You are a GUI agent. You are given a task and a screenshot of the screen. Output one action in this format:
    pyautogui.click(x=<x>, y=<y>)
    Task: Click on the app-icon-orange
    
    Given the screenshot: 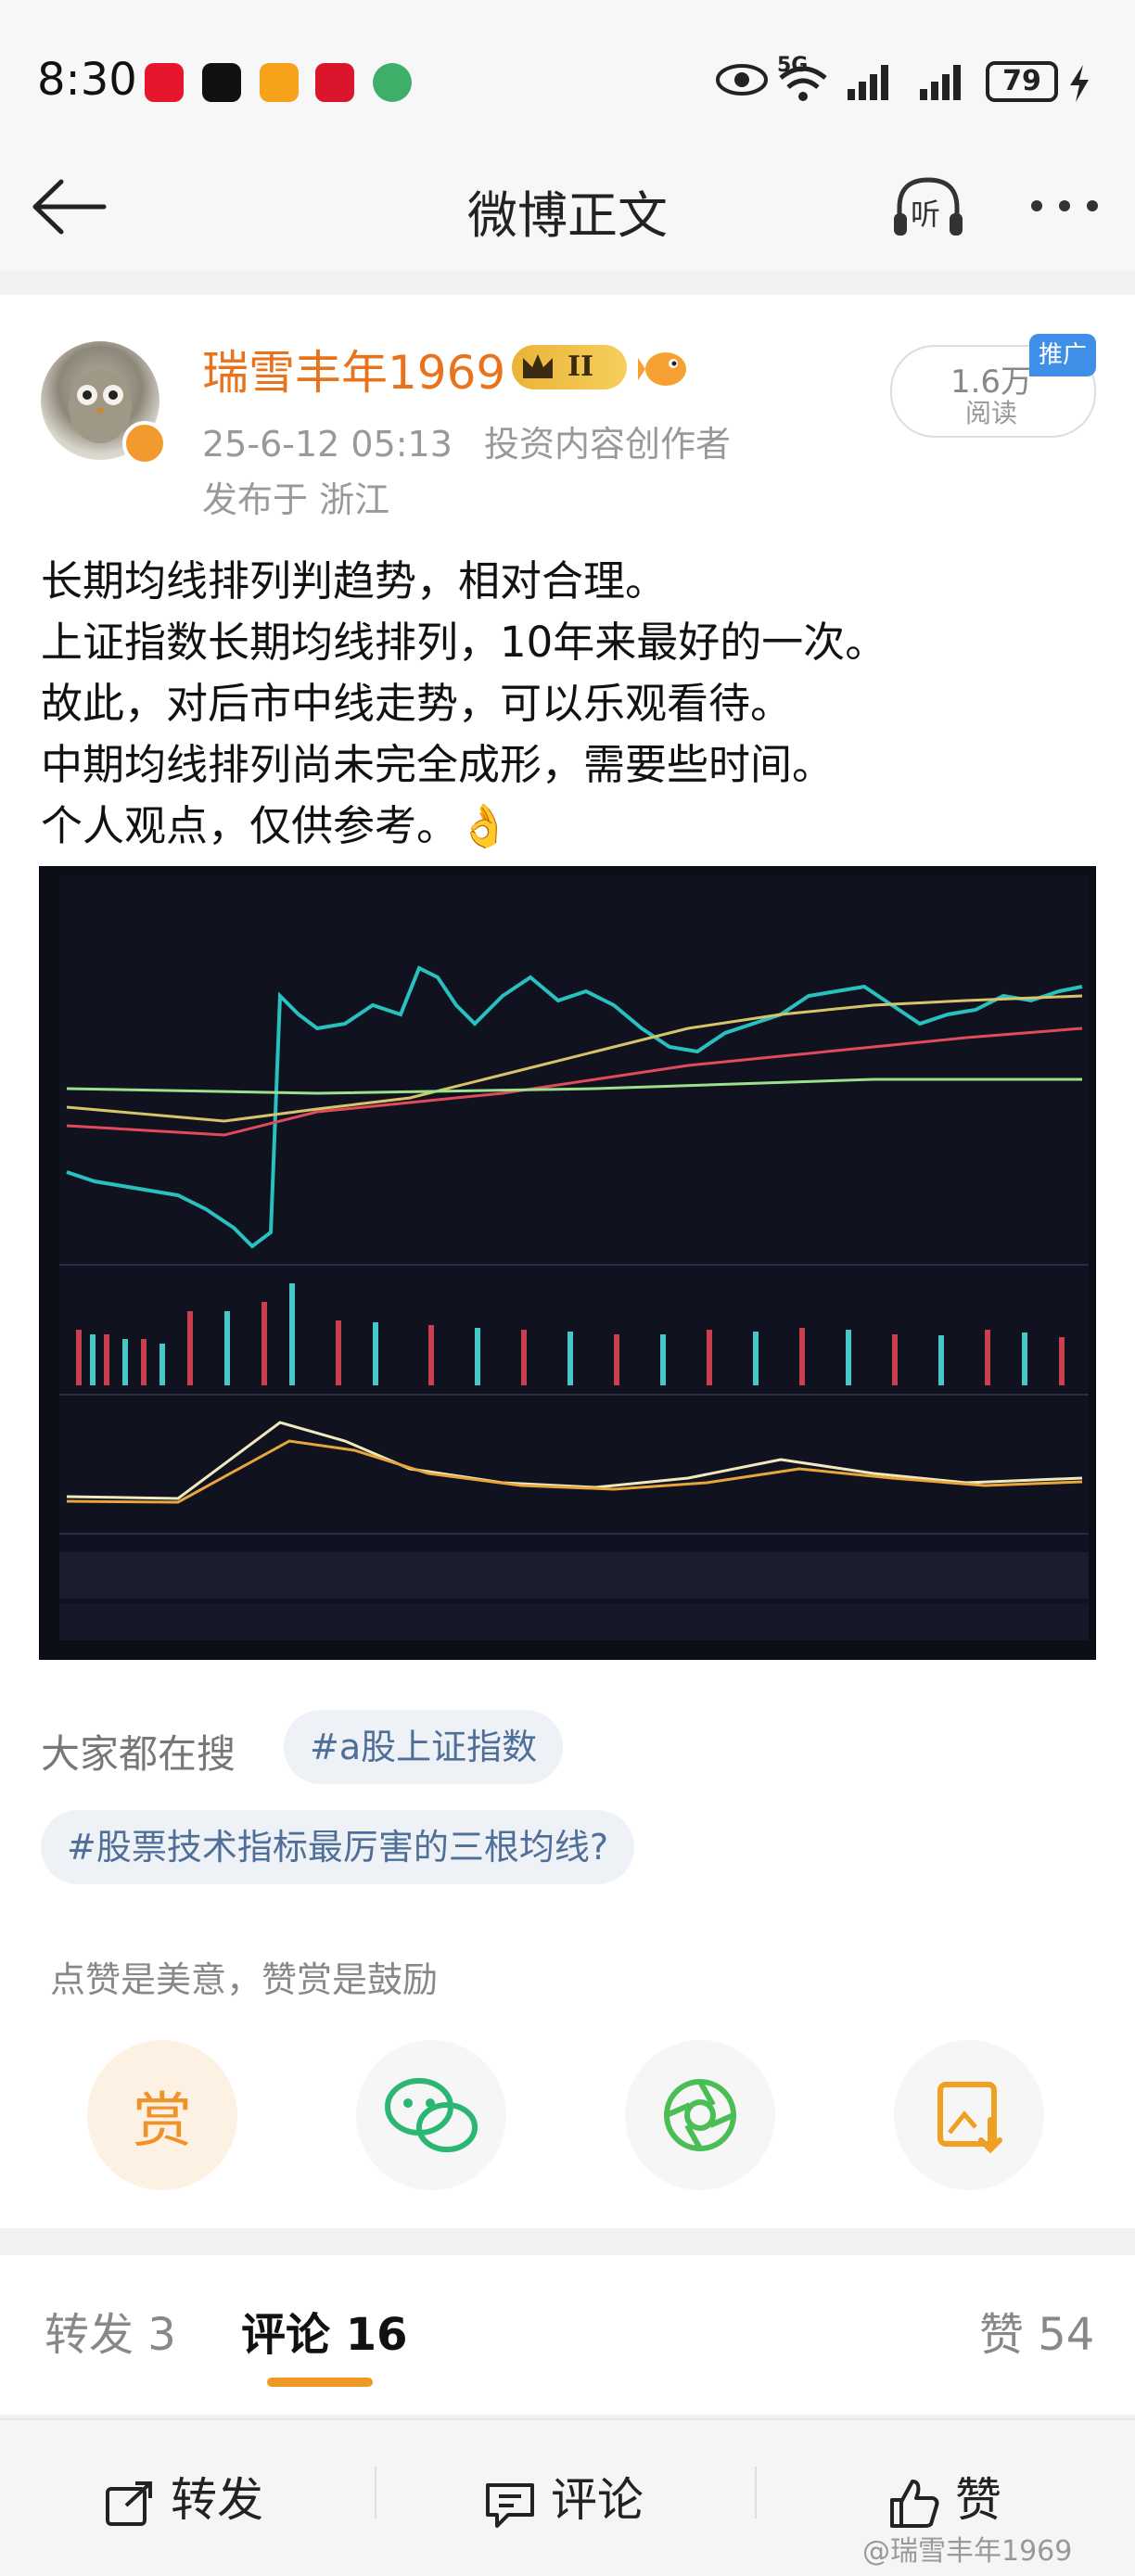 What is the action you would take?
    pyautogui.click(x=280, y=82)
    